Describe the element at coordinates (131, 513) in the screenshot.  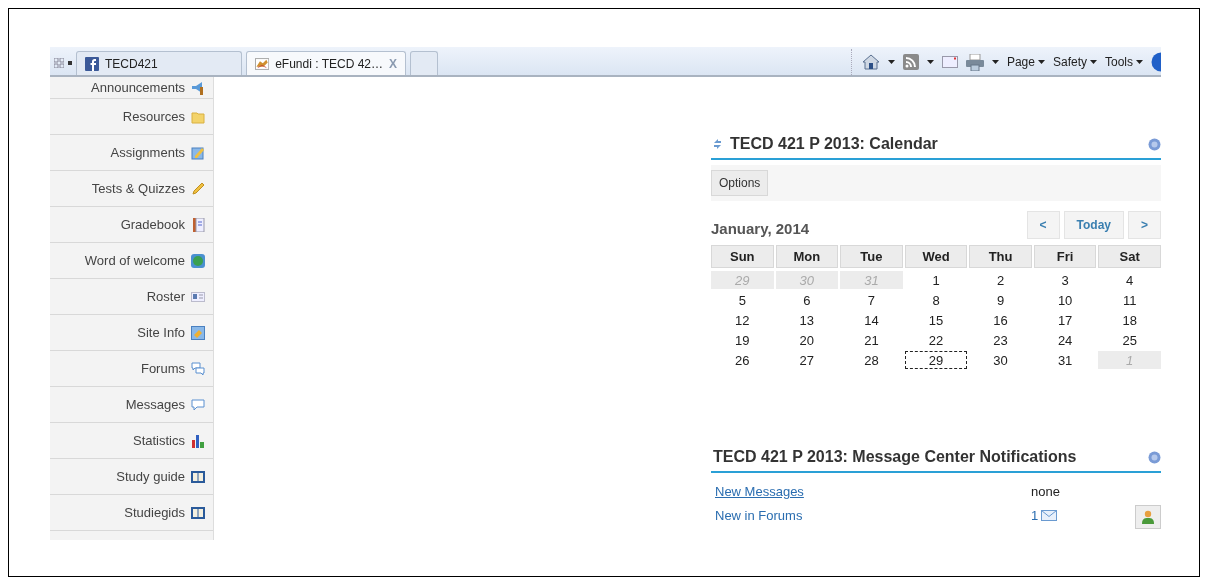
I see `sidebar-item: Studiegids` at that location.